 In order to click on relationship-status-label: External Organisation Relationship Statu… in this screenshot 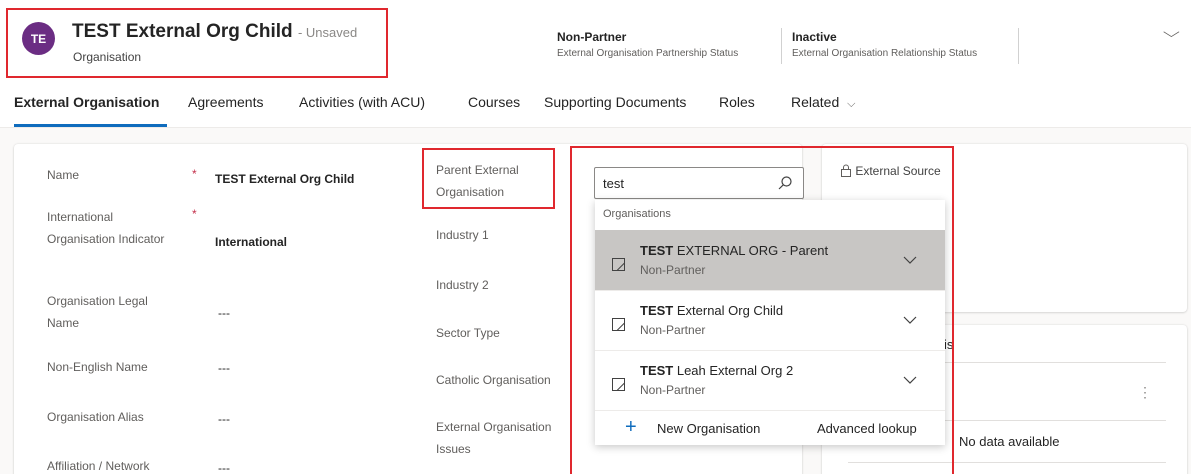, I will do `click(885, 53)`.